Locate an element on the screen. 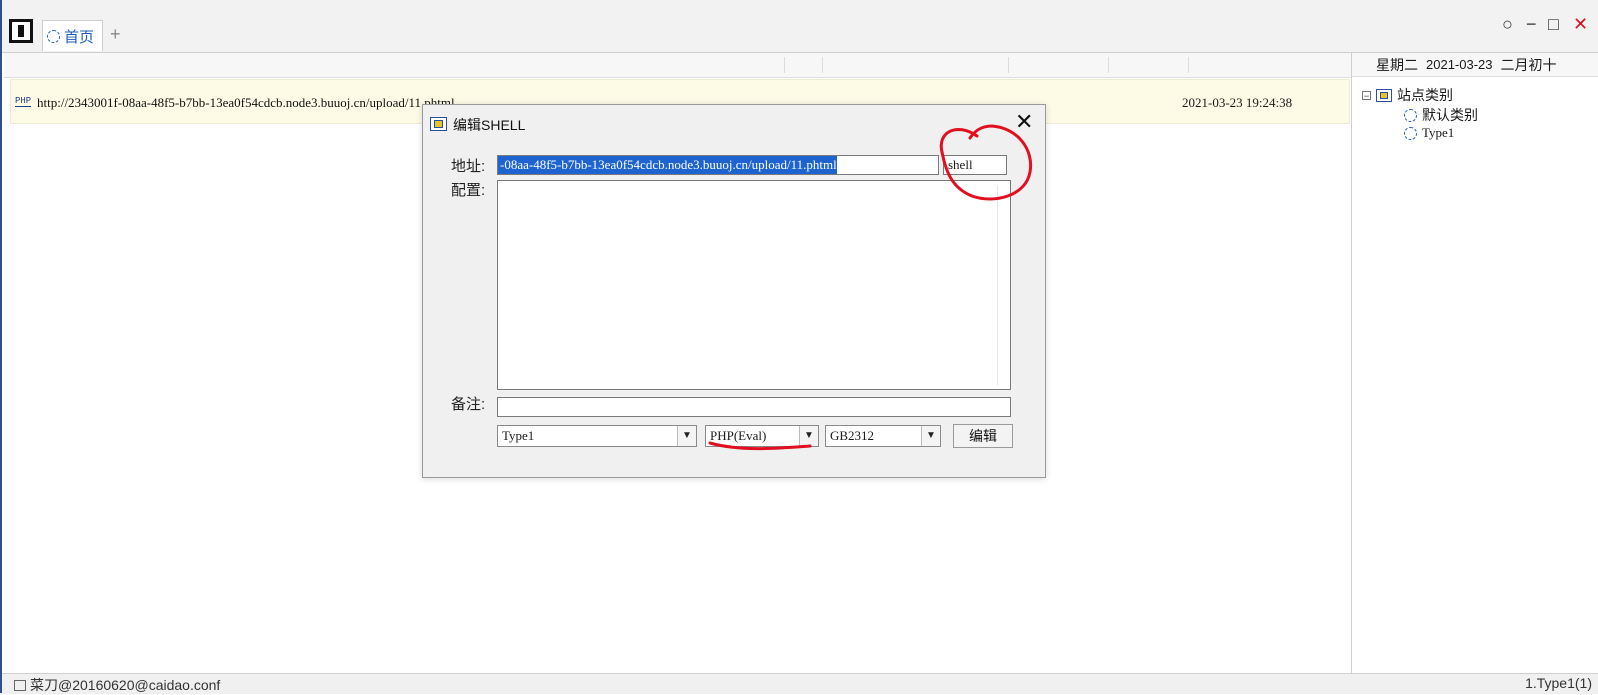  close-icon: ✕ is located at coordinates (1580, 24).